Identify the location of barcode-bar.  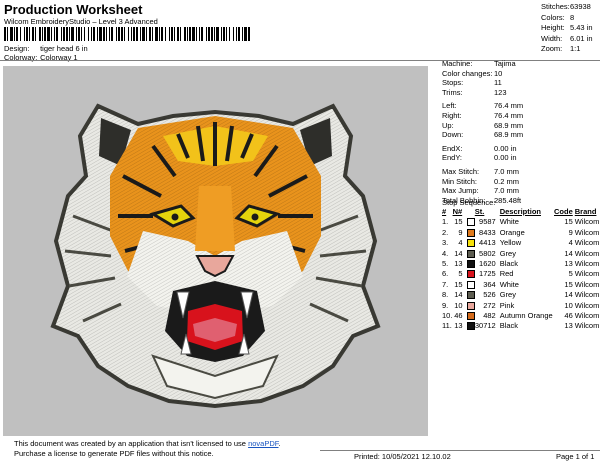
(249, 34).